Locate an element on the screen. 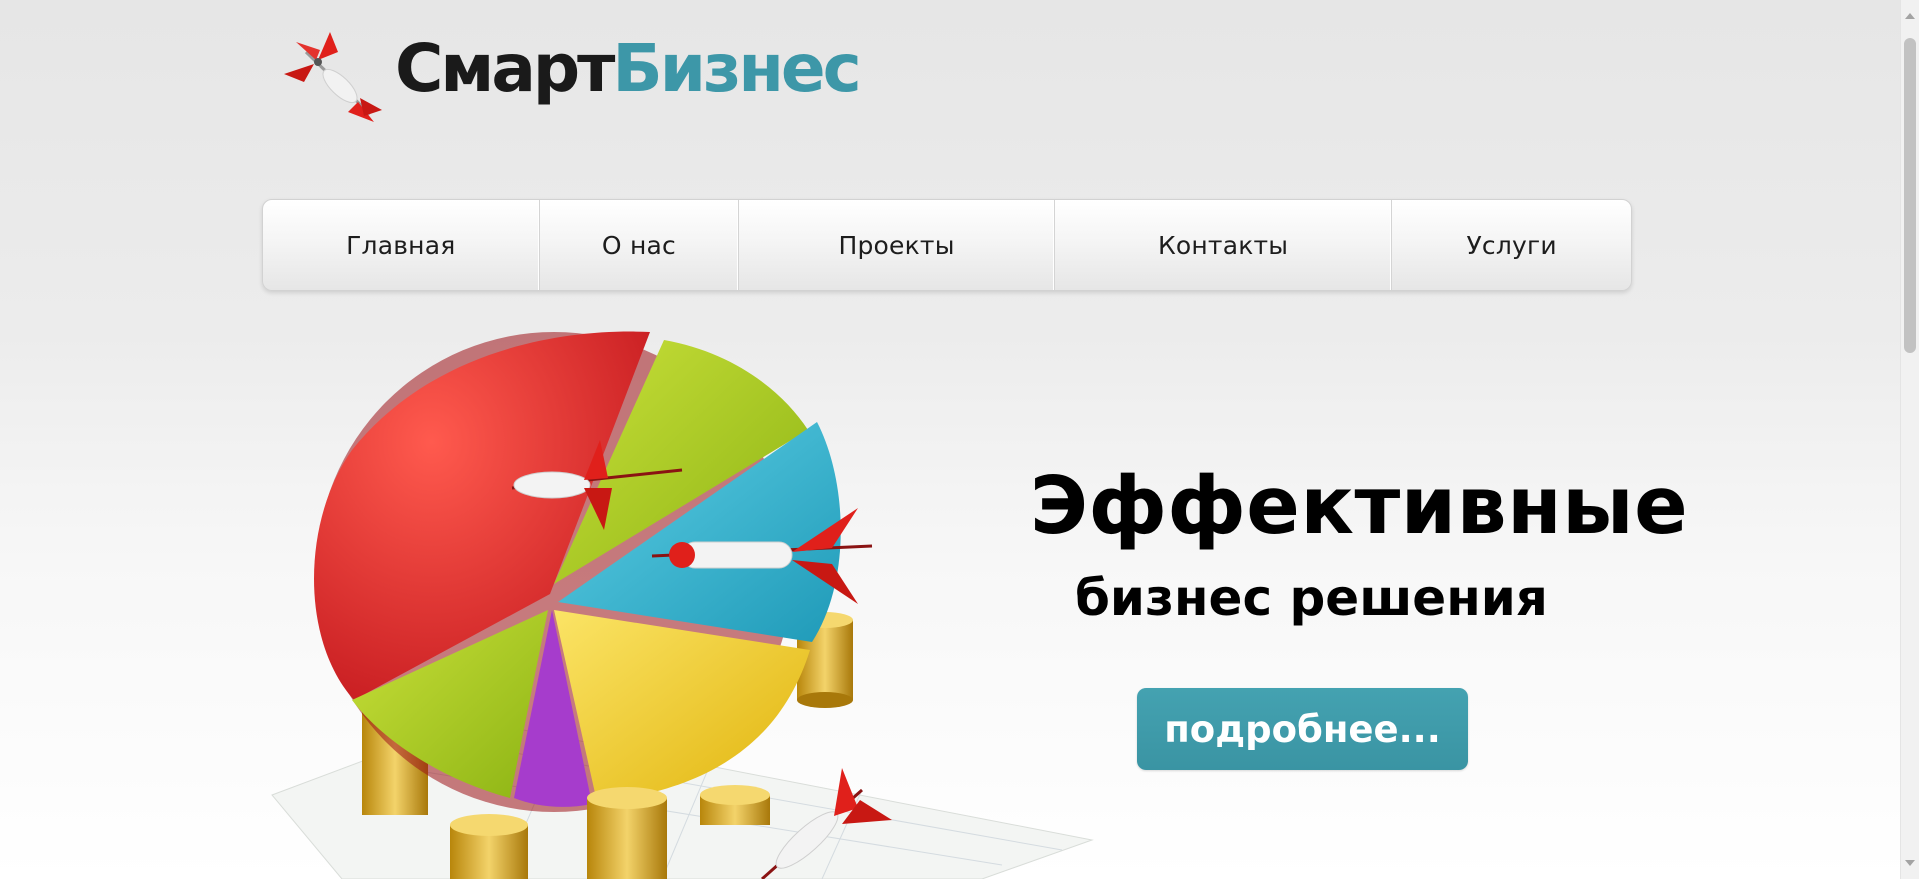  scroll-up-icon is located at coordinates (1910, 16).